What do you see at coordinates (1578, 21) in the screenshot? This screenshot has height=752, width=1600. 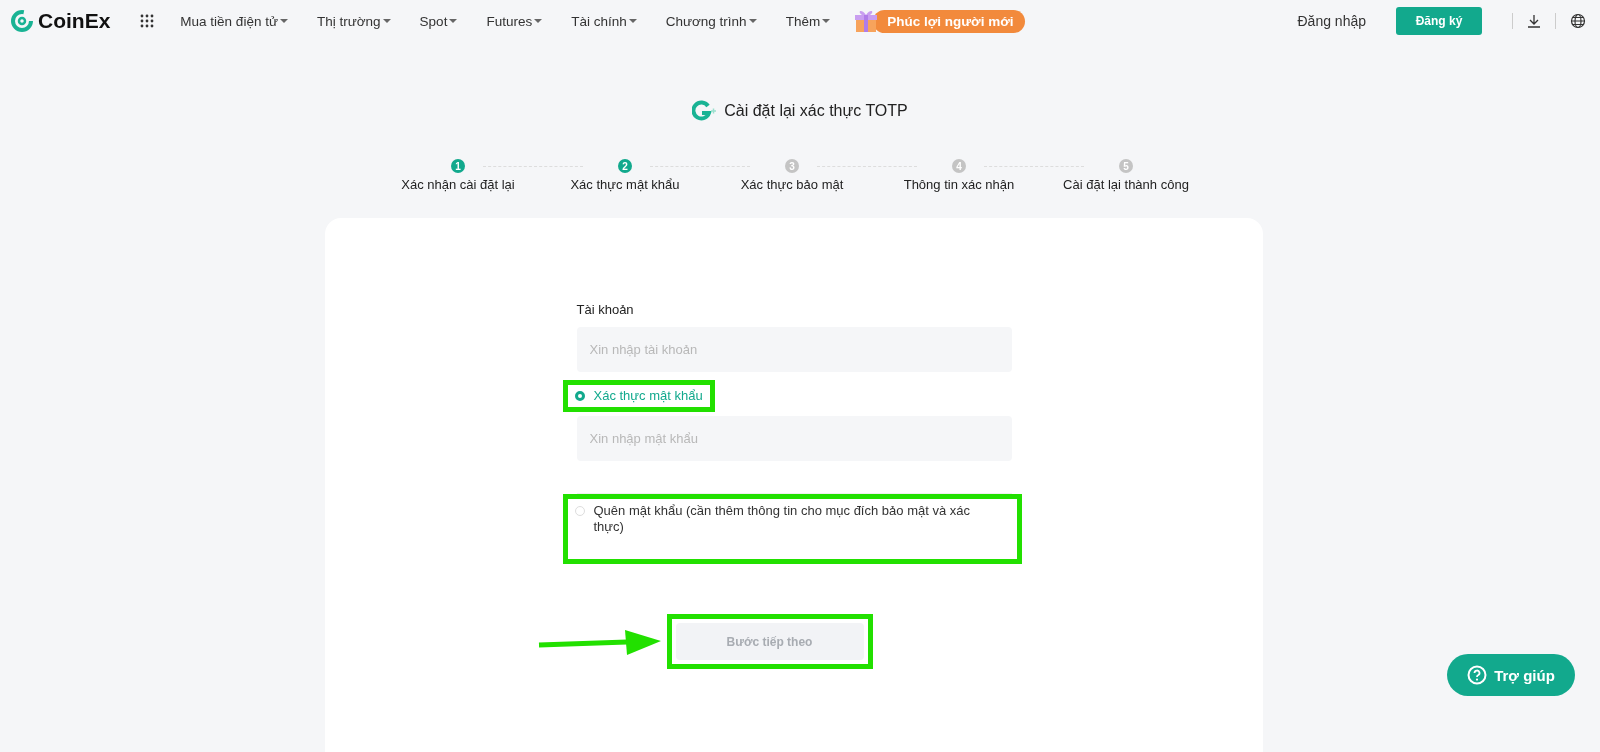 I see `globe-icon` at bounding box center [1578, 21].